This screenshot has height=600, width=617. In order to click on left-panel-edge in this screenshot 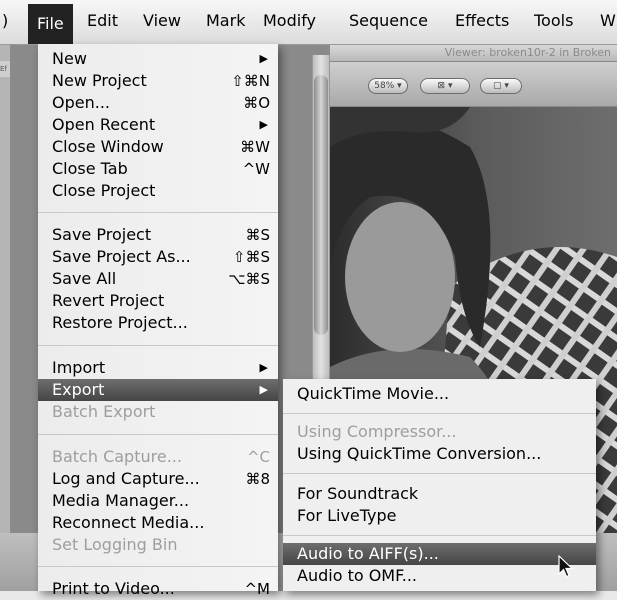, I will do `click(5, 318)`.